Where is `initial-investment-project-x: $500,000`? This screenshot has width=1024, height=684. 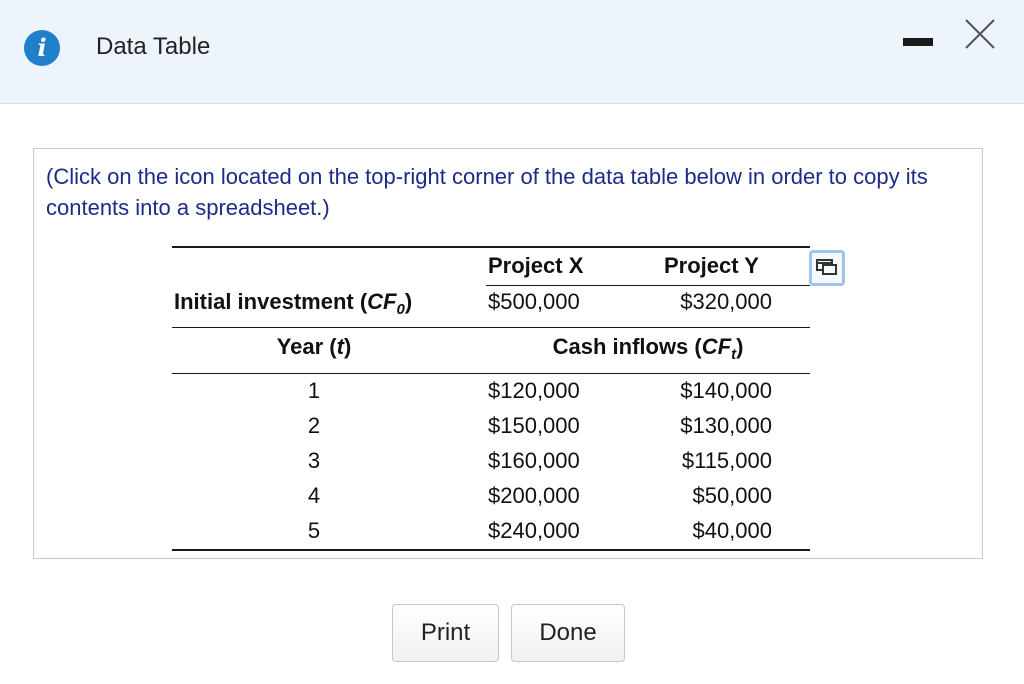 initial-investment-project-x: $500,000 is located at coordinates (534, 301).